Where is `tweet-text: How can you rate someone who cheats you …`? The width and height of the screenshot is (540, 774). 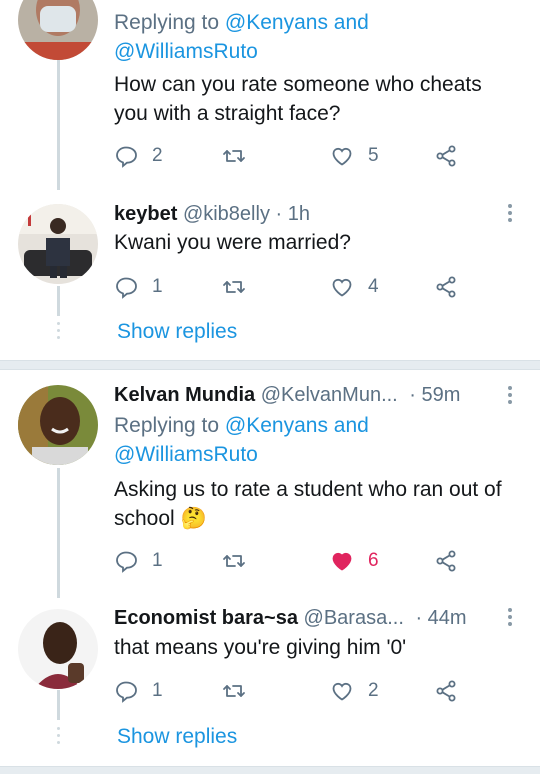 tweet-text: How can you rate someone who cheats you … is located at coordinates (298, 99).